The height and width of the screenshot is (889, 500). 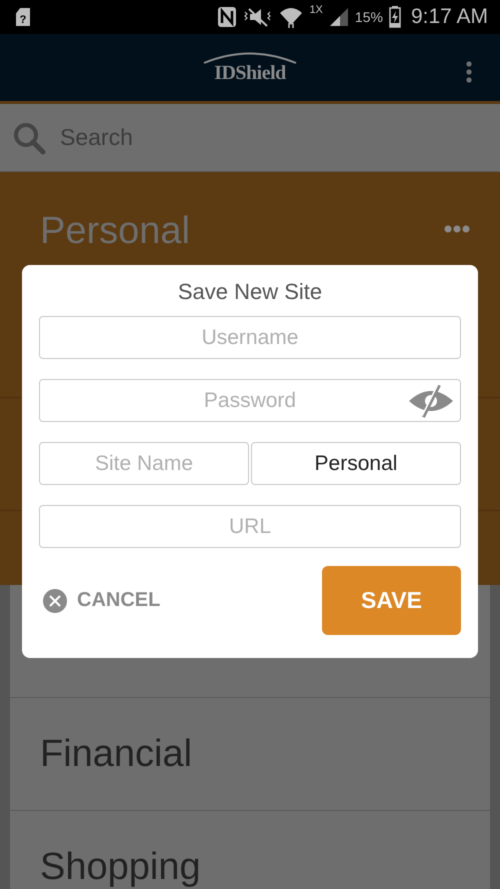 I want to click on battery-icon, so click(x=394, y=17).